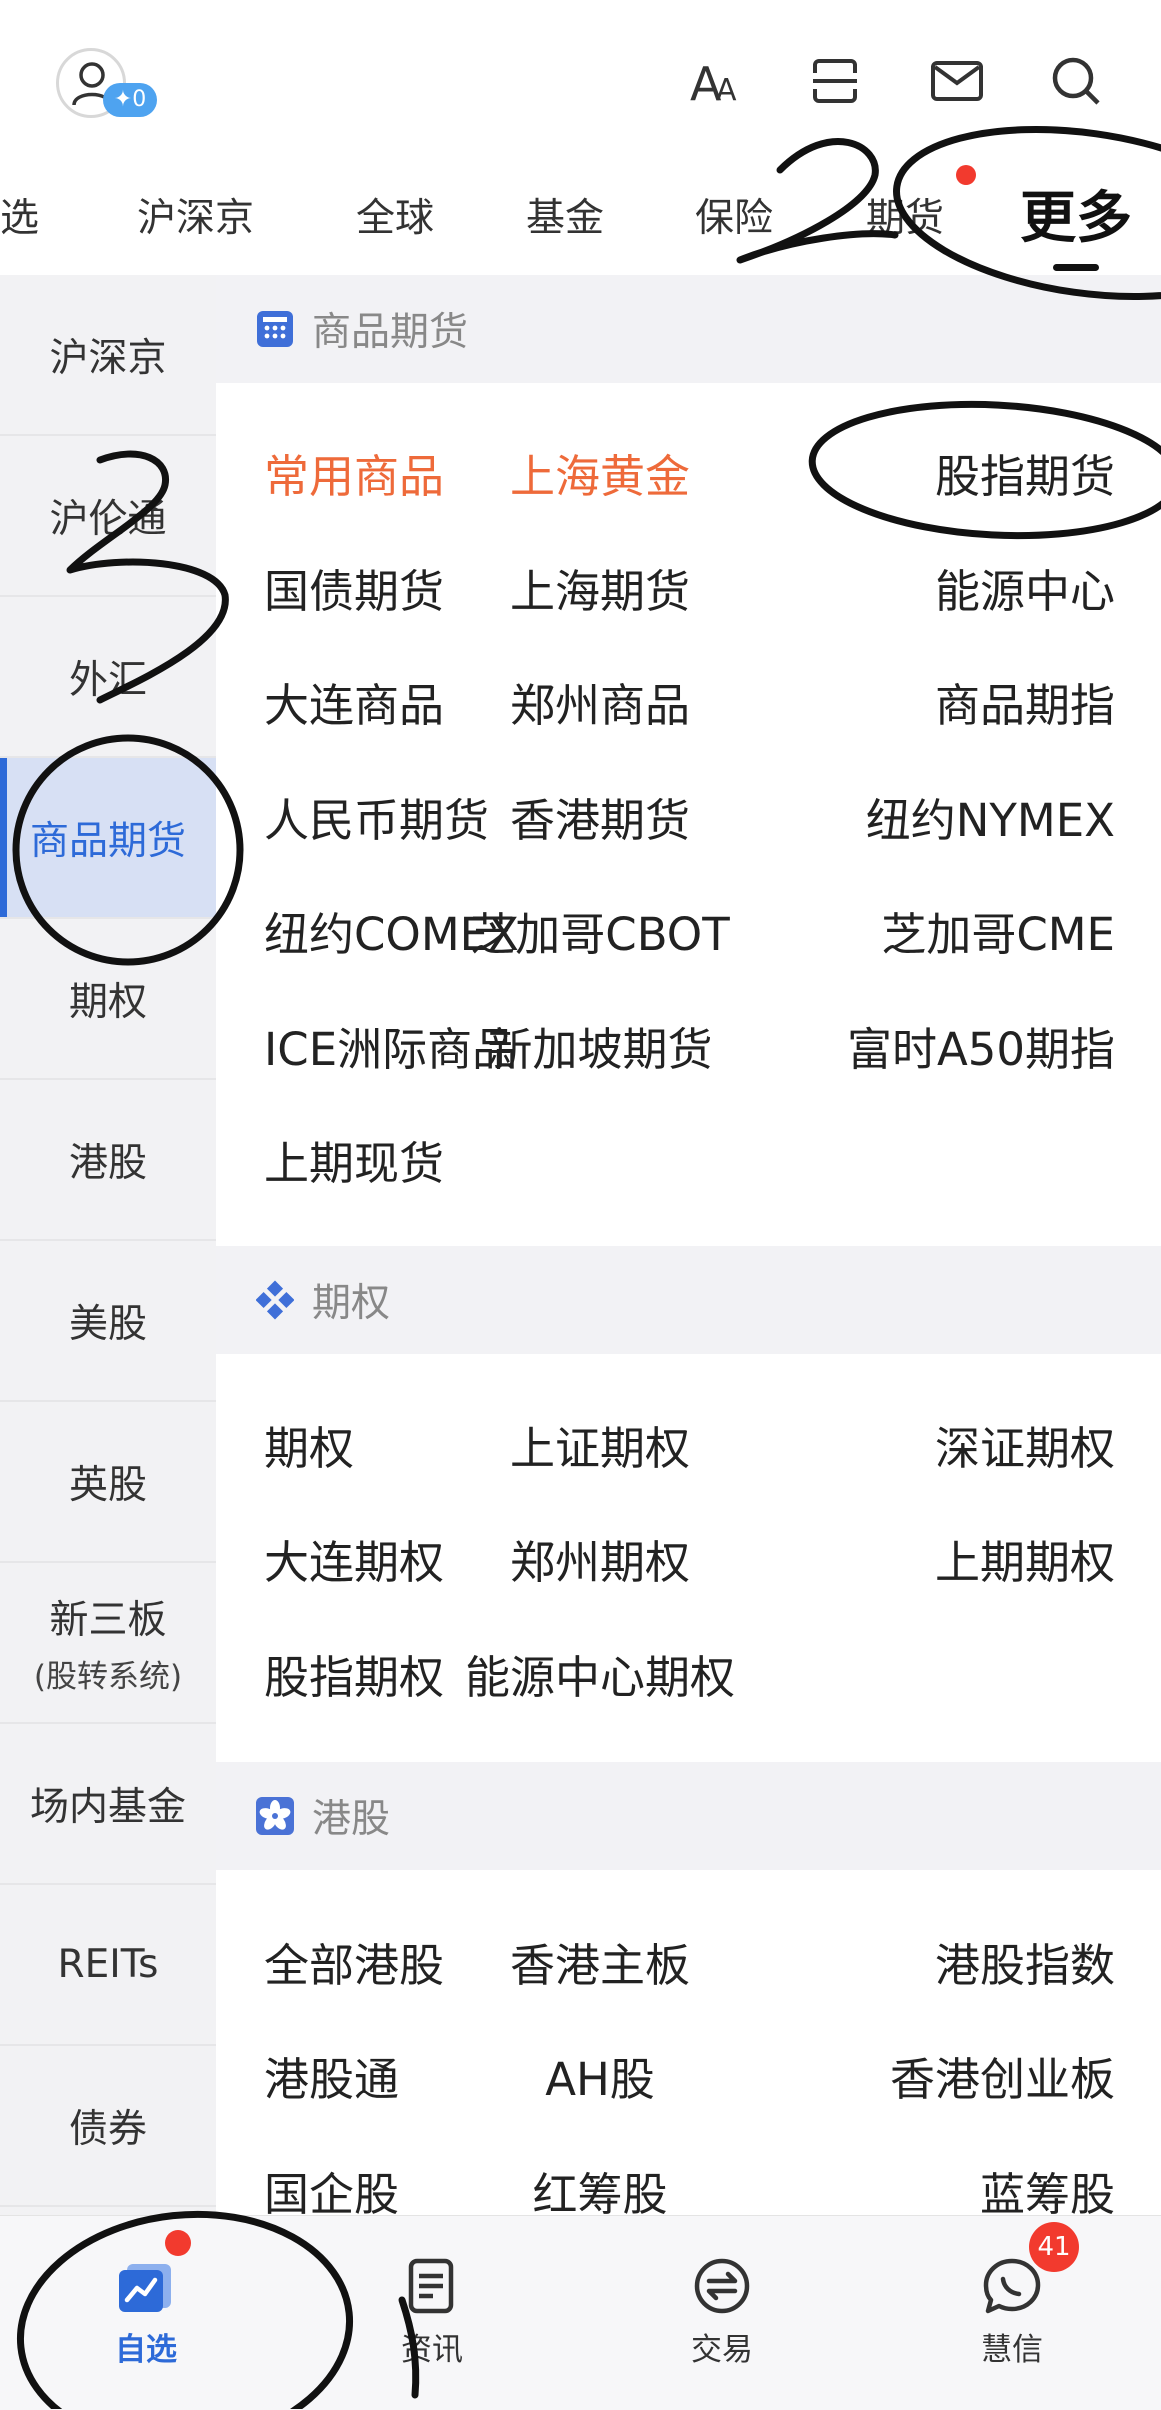 The image size is (1161, 2410). Describe the element at coordinates (107, 2129) in the screenshot. I see `sidebar-item-label: 债券` at that location.